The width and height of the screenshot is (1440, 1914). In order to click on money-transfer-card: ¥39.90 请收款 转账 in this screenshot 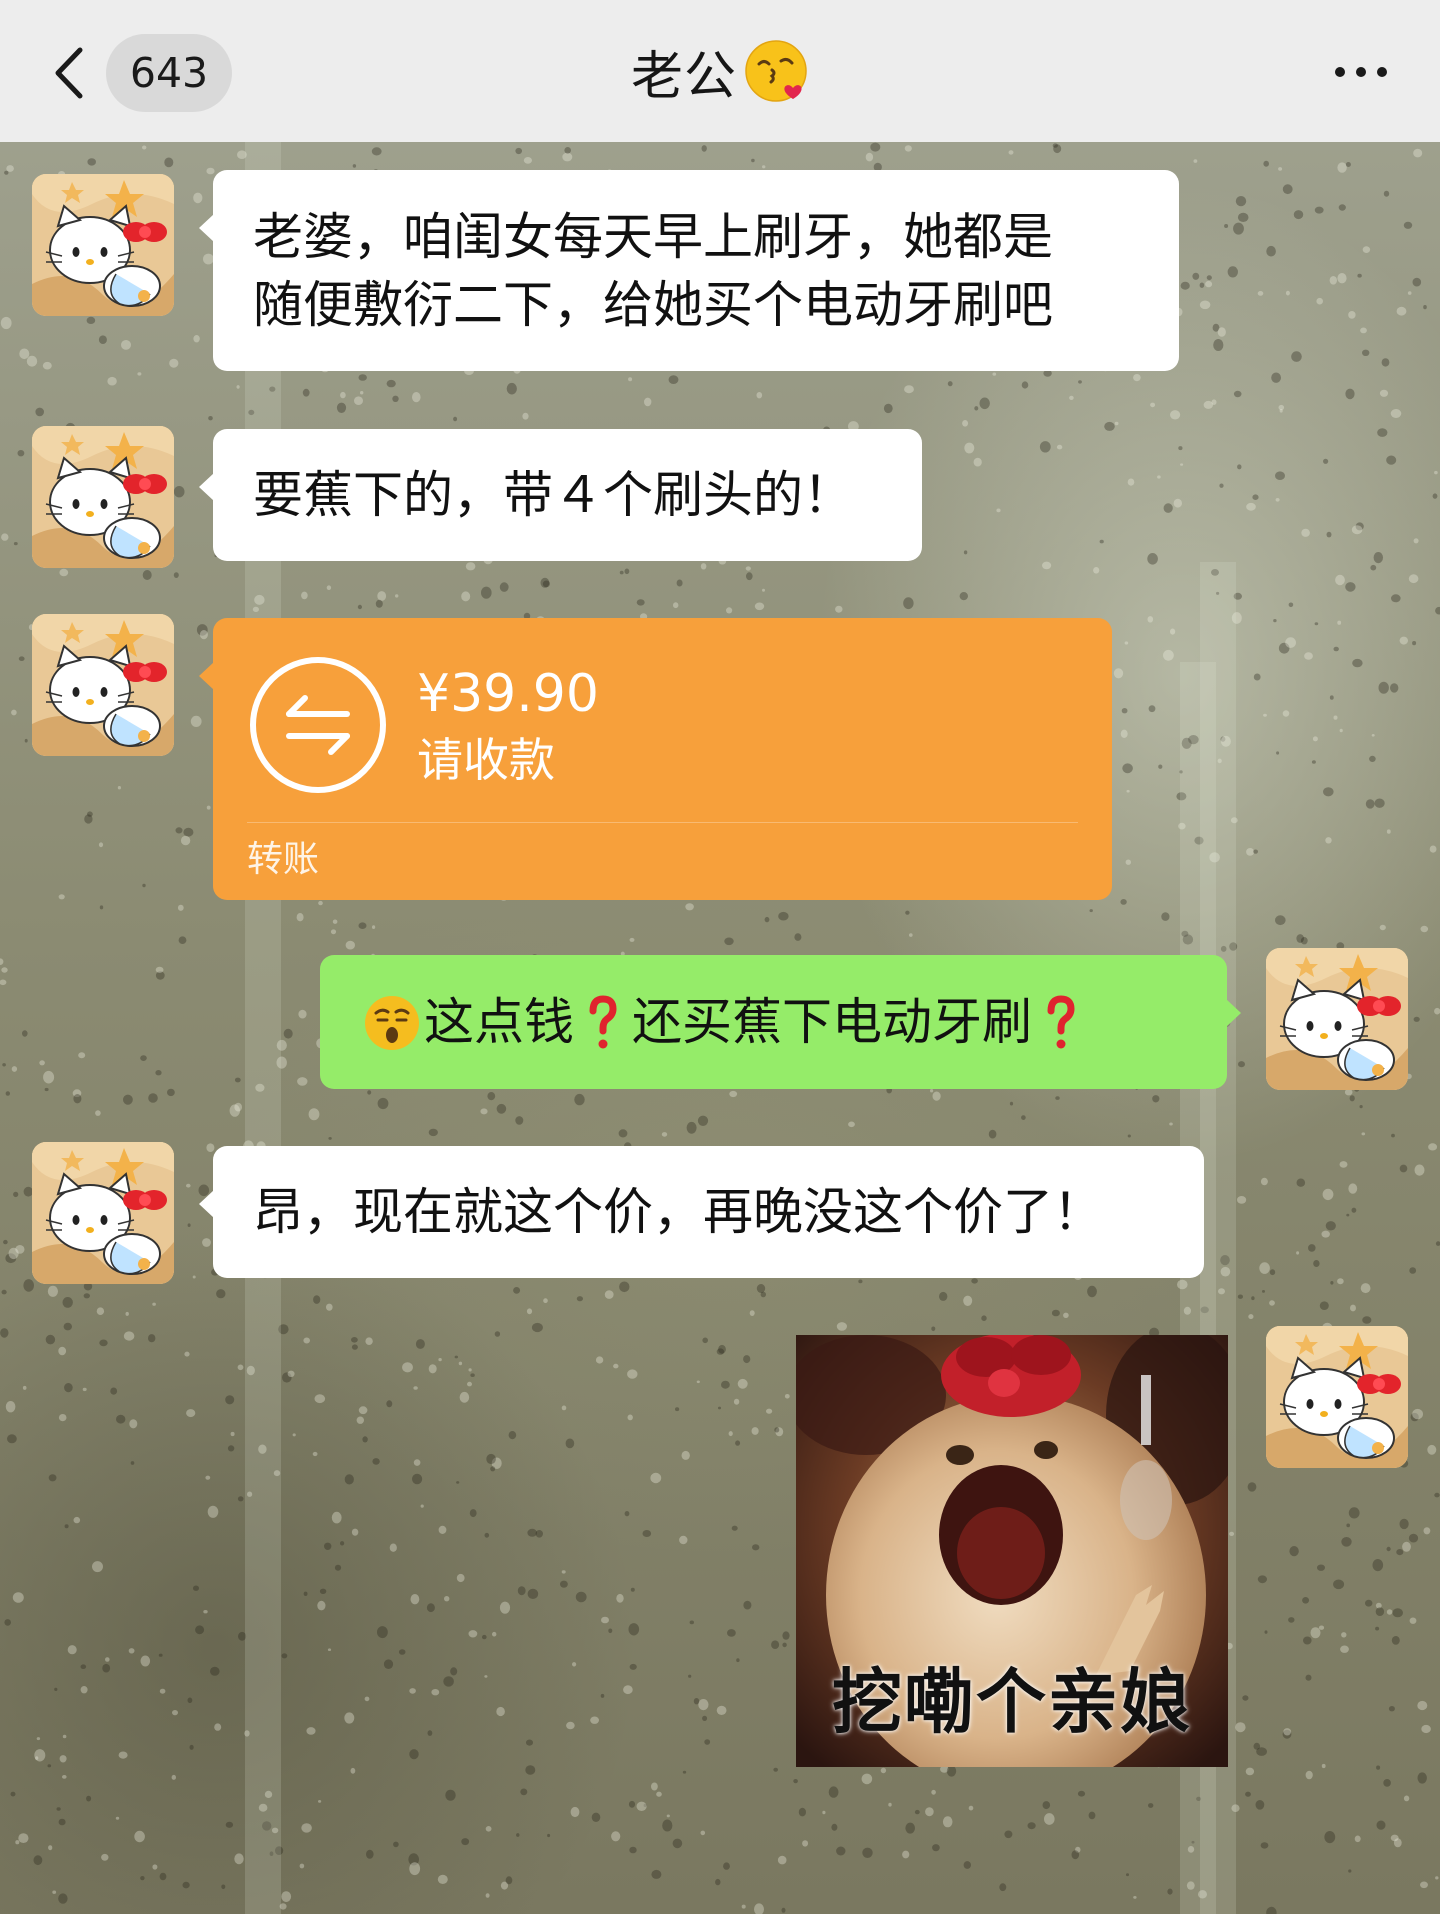, I will do `click(655, 759)`.